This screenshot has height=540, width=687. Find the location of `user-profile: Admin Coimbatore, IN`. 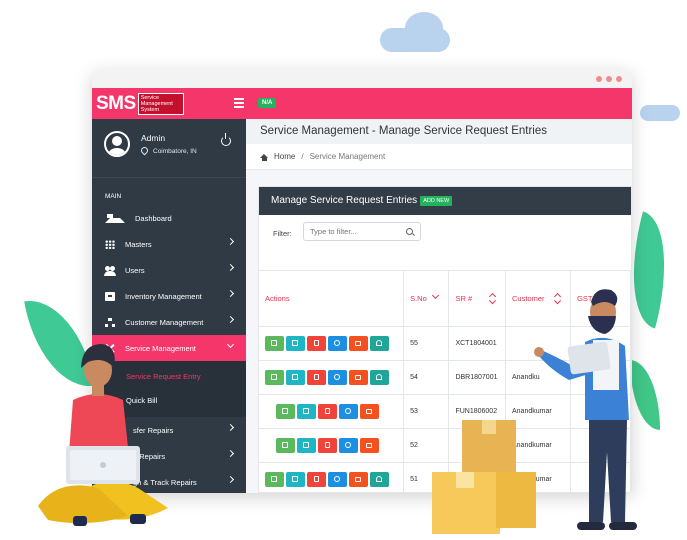

user-profile: Admin Coimbatore, IN is located at coordinates (169, 148).